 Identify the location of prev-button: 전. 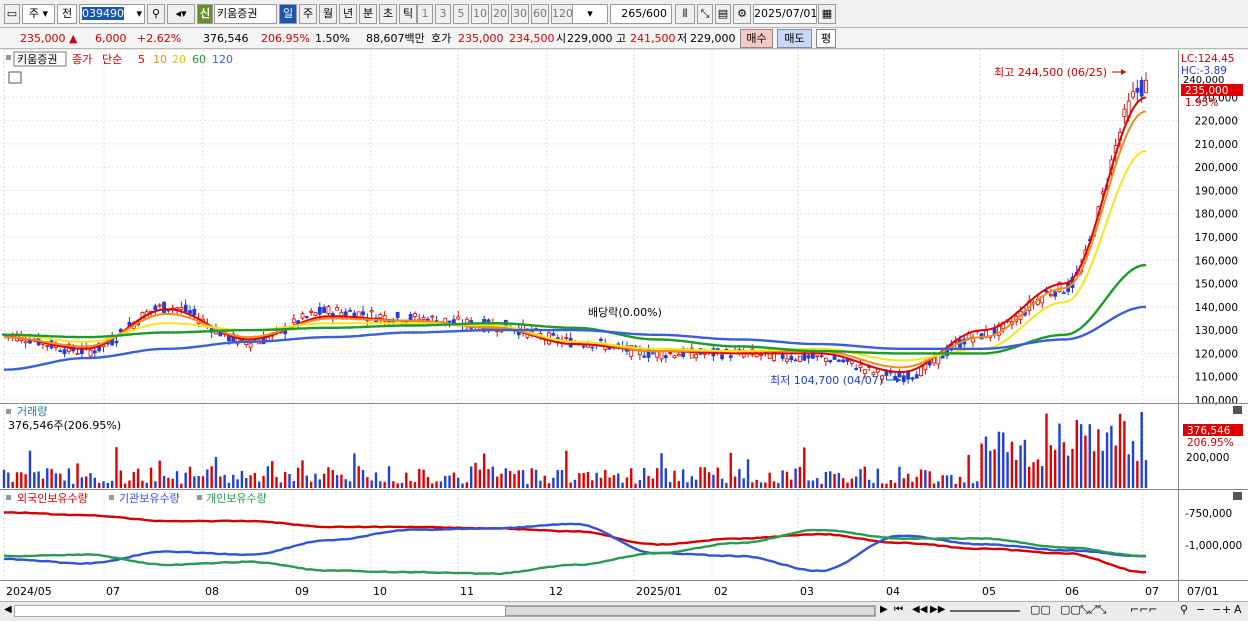
(67, 14).